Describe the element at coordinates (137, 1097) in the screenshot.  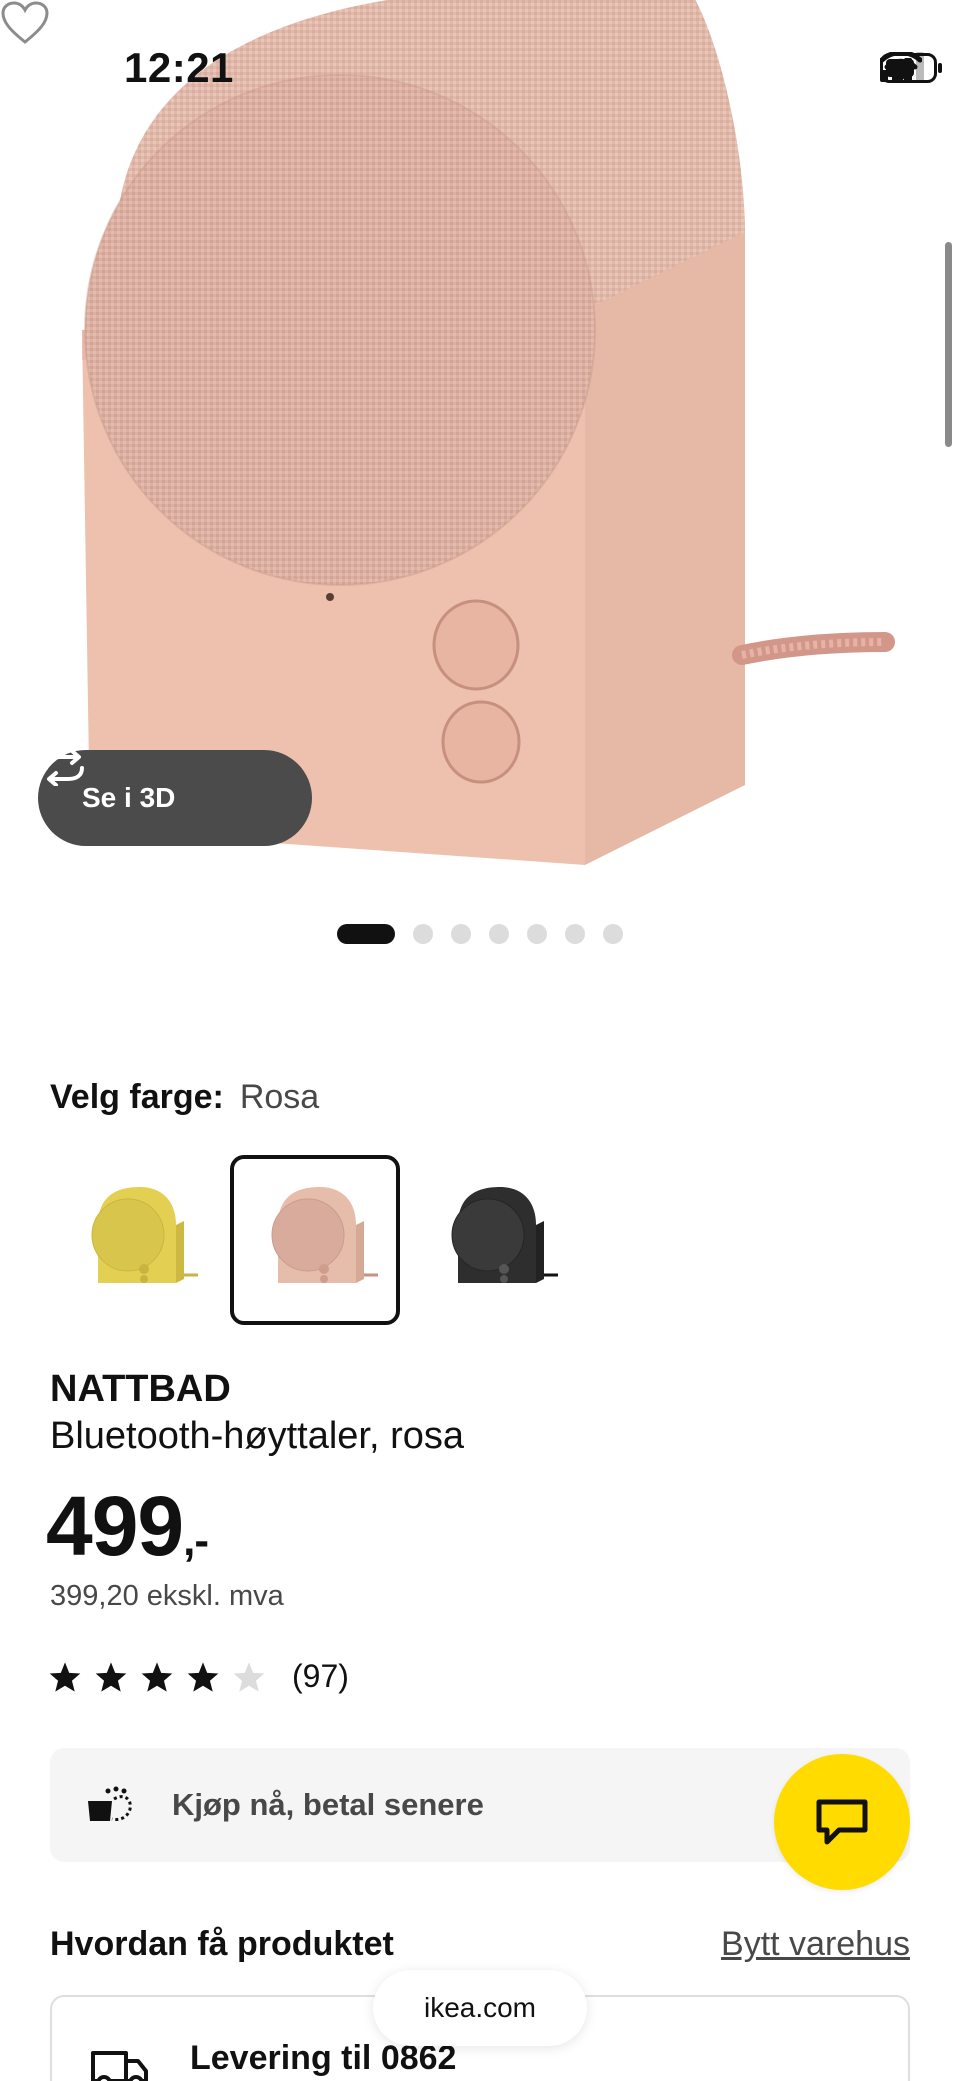
I see `color-picker-key: Velg farge:` at that location.